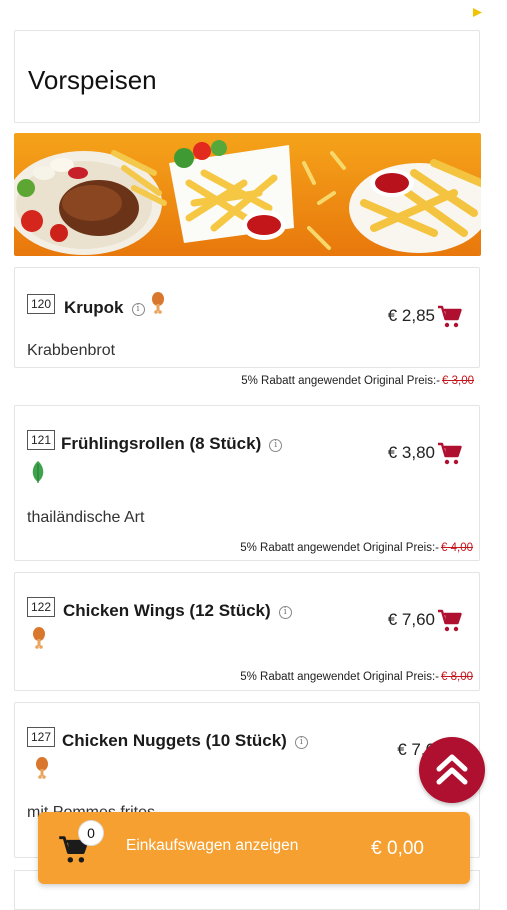  I want to click on original-price: € 3,00, so click(458, 381).